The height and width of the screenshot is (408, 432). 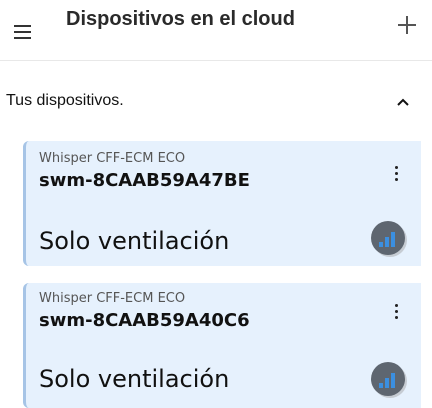 I want to click on chevron-up-icon, so click(x=403, y=102).